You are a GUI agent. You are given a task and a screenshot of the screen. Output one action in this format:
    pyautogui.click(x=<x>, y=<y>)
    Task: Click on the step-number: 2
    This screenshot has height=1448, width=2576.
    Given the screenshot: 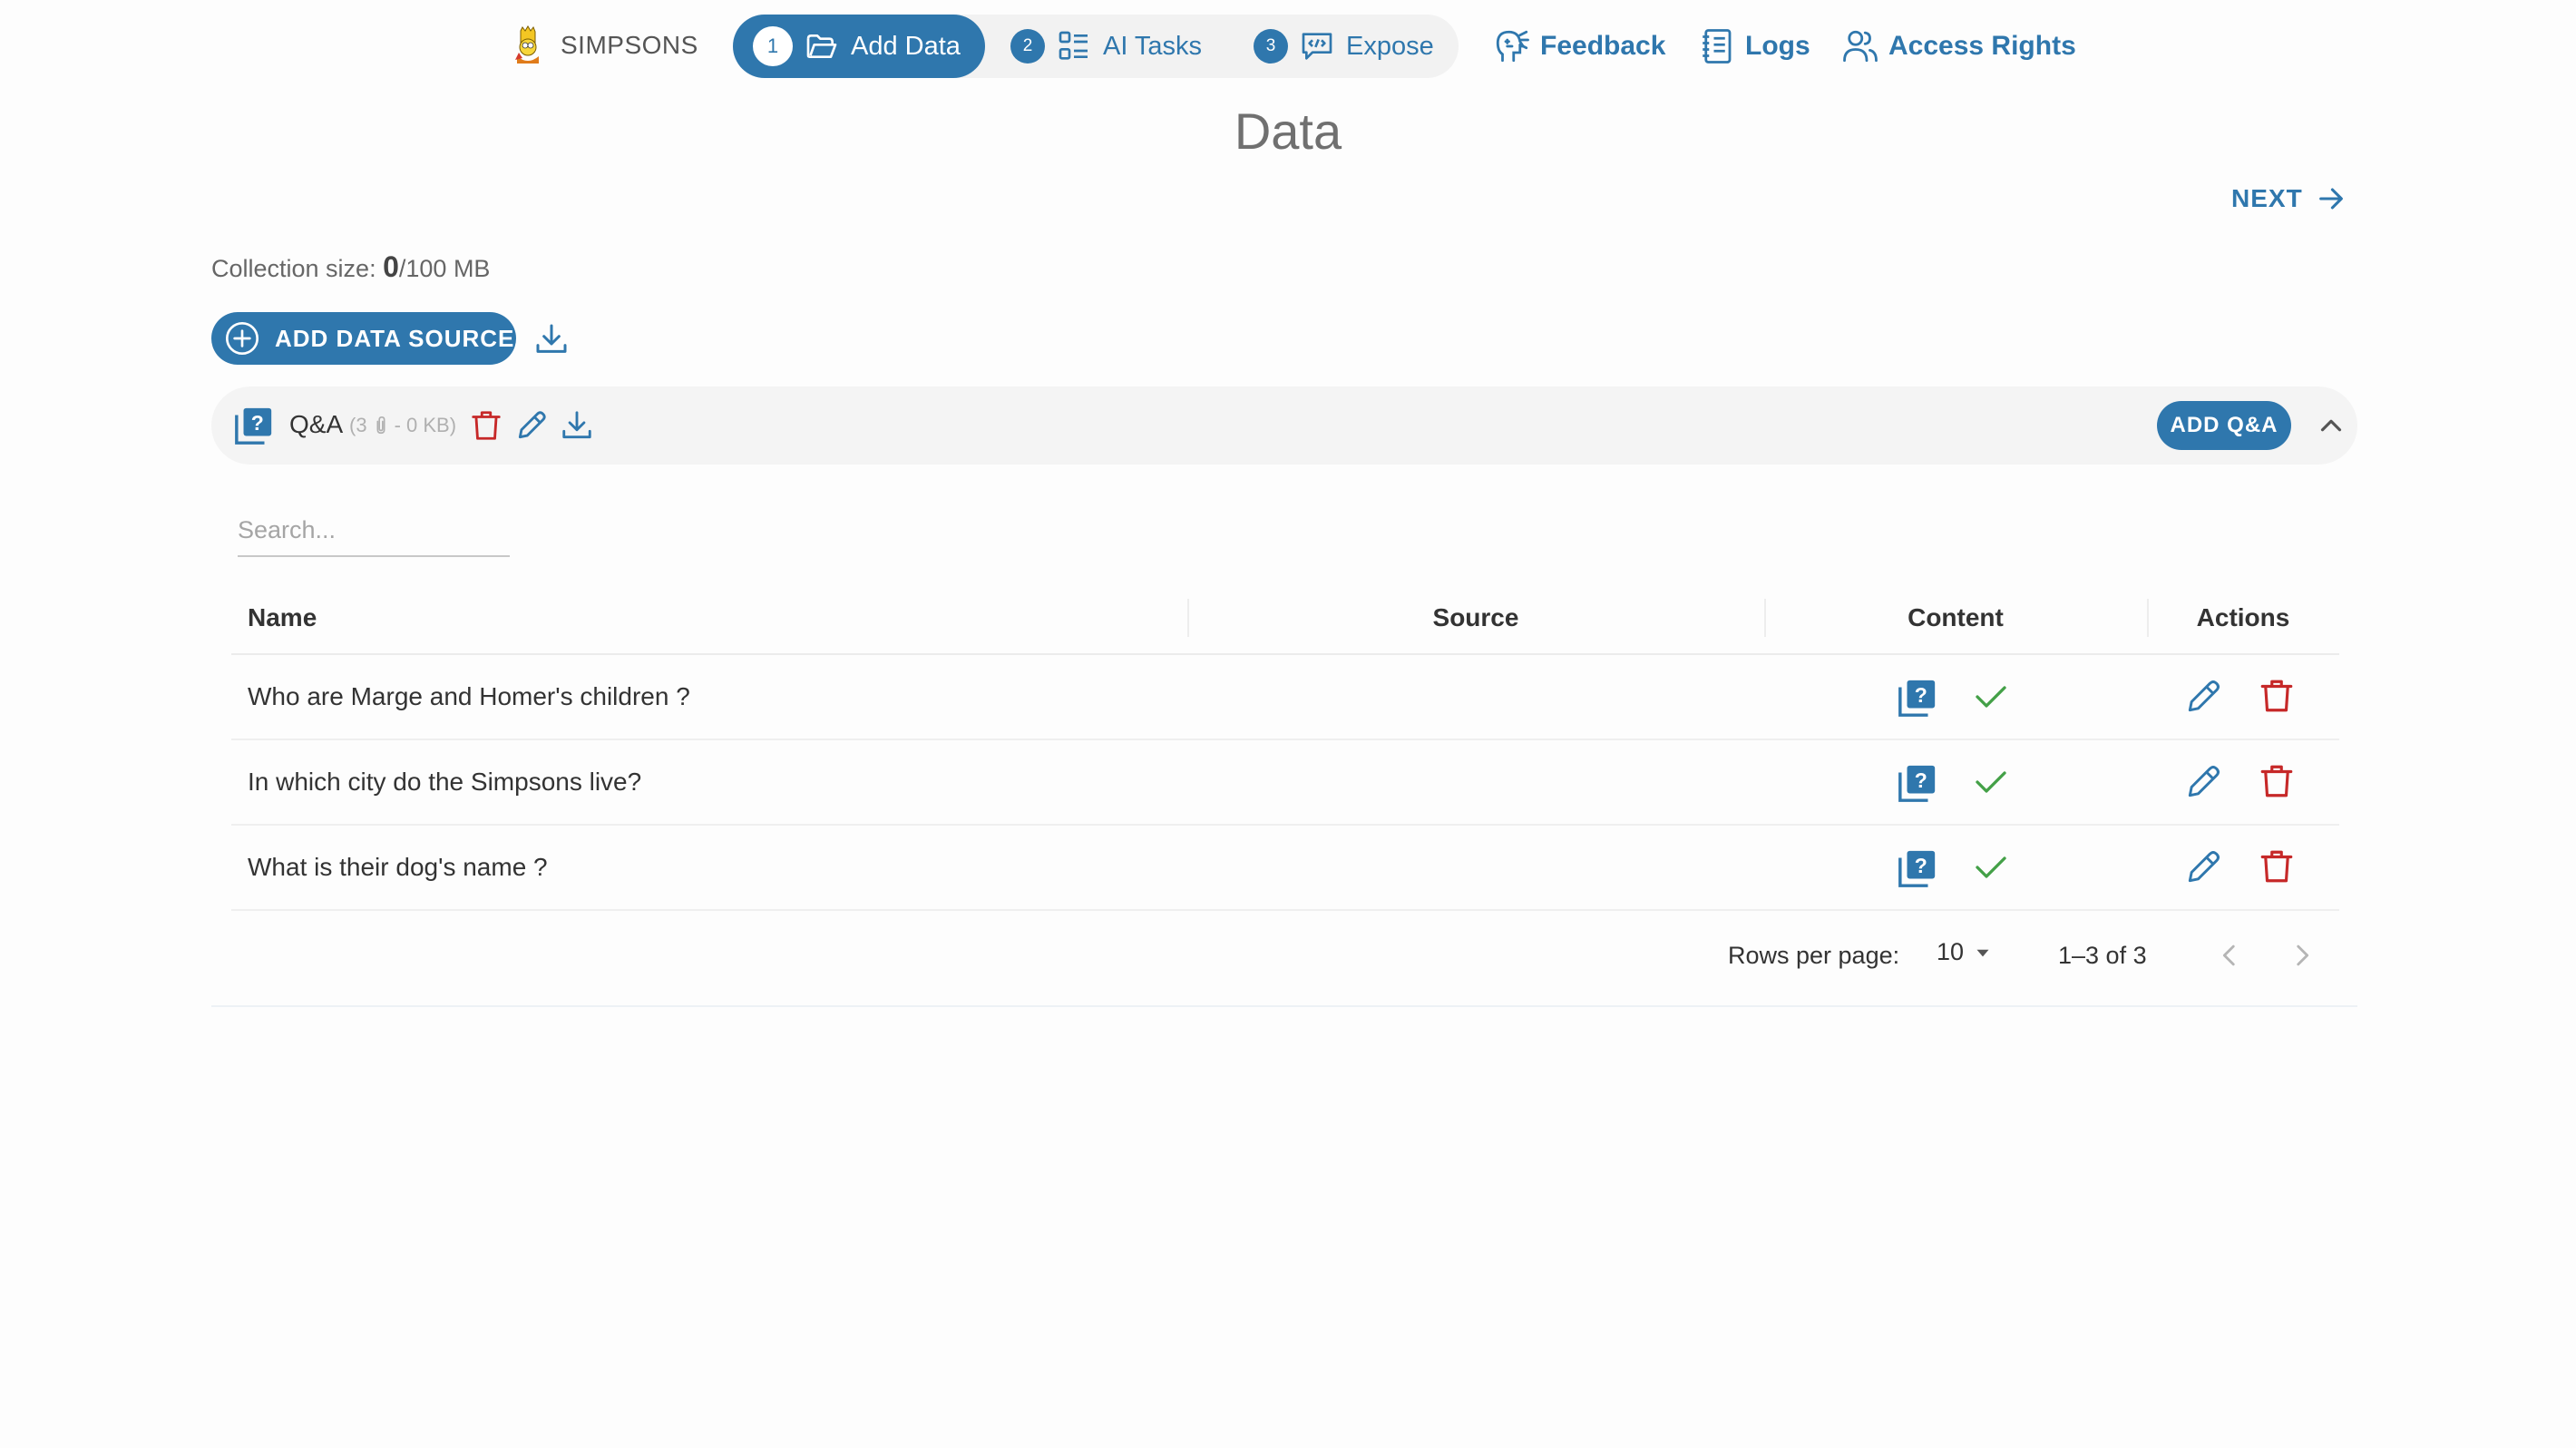 What is the action you would take?
    pyautogui.click(x=1027, y=46)
    